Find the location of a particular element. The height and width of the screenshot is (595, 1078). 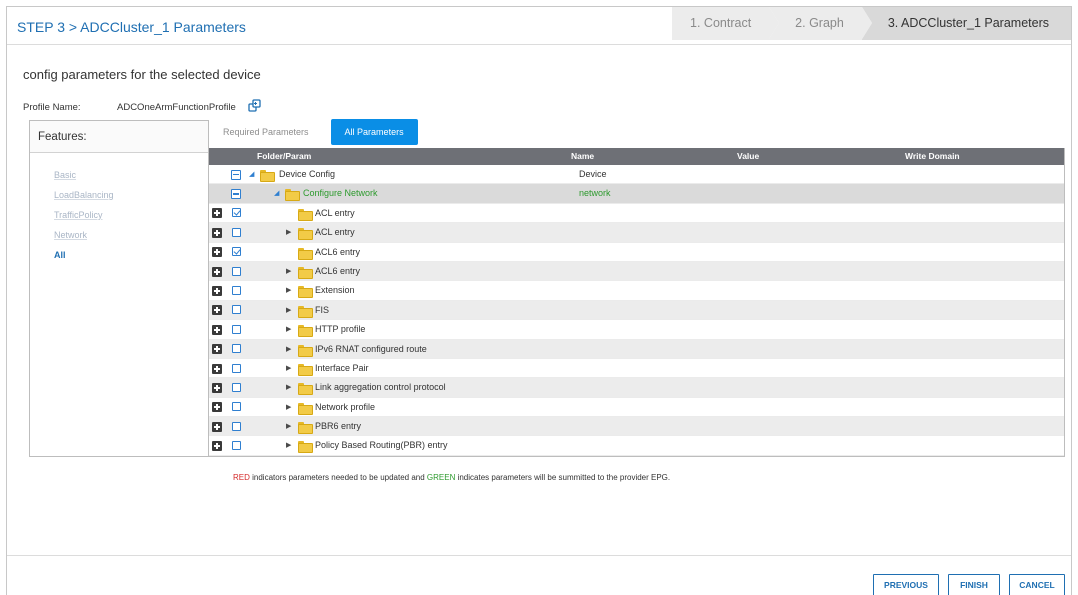

row-name: Device is located at coordinates (593, 174).